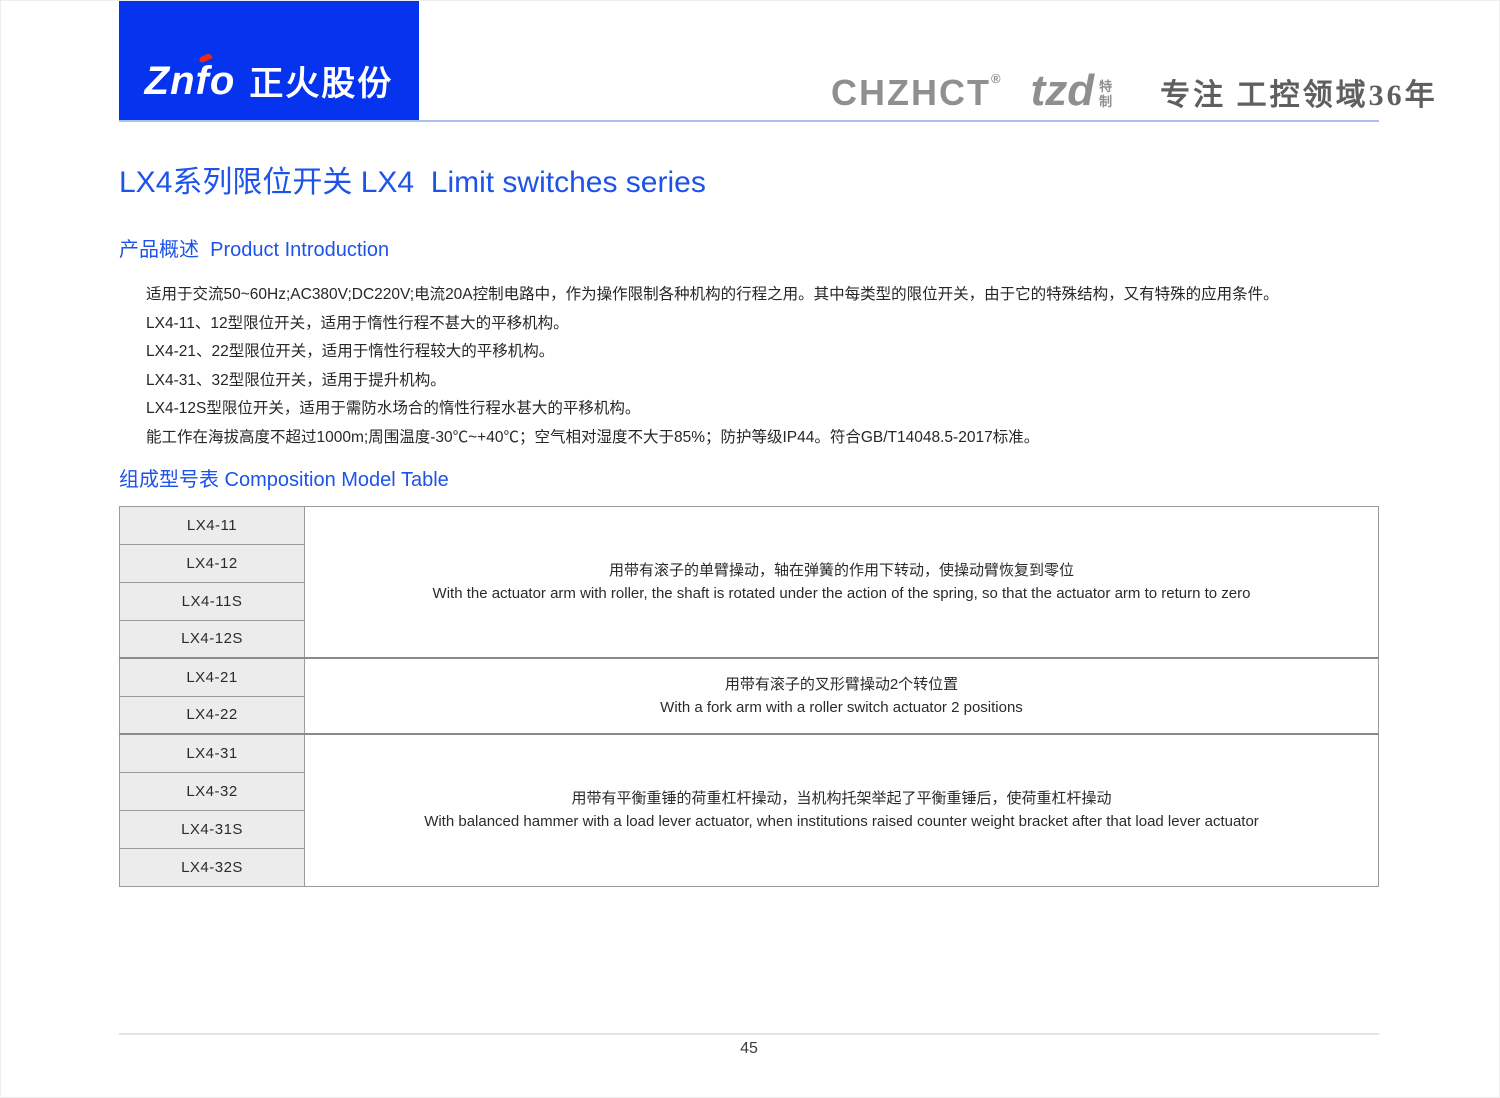 Image resolution: width=1500 pixels, height=1098 pixels. I want to click on model-cell: LX4-31S, so click(212, 829).